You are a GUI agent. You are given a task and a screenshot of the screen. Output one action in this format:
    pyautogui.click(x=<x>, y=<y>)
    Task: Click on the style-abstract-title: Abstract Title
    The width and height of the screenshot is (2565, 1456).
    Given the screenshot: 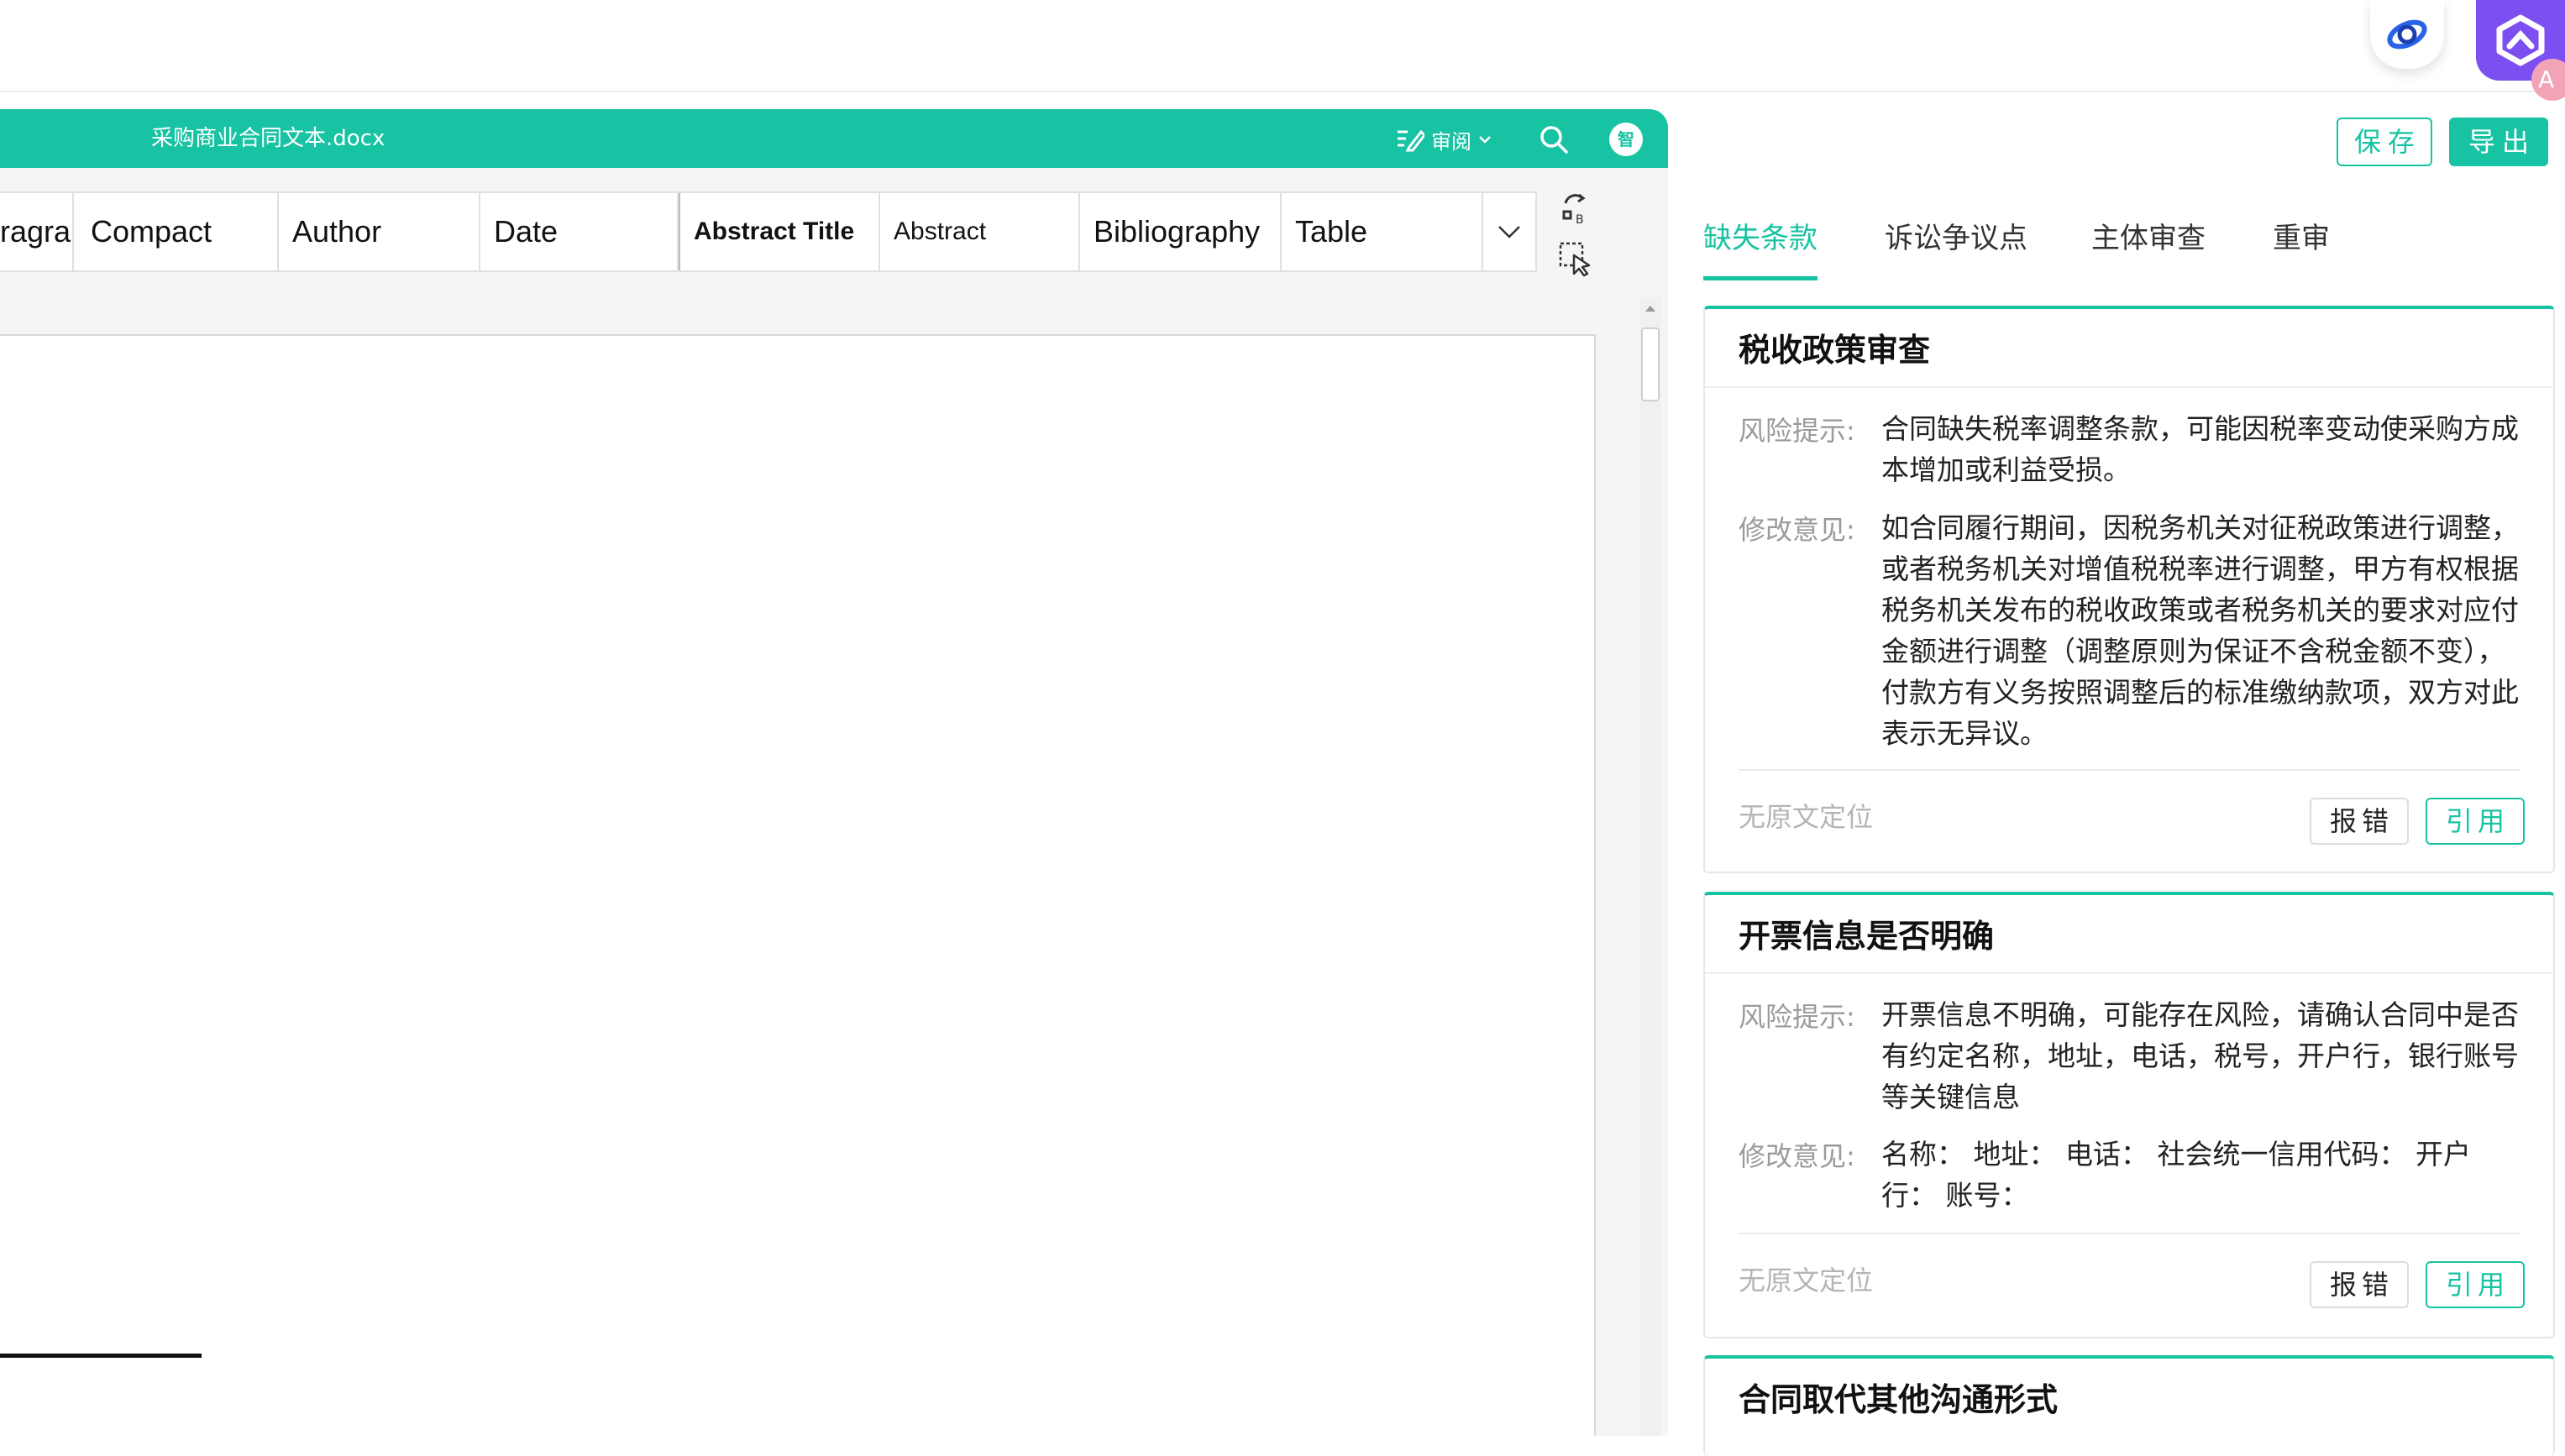 What is the action you would take?
    pyautogui.click(x=779, y=231)
    